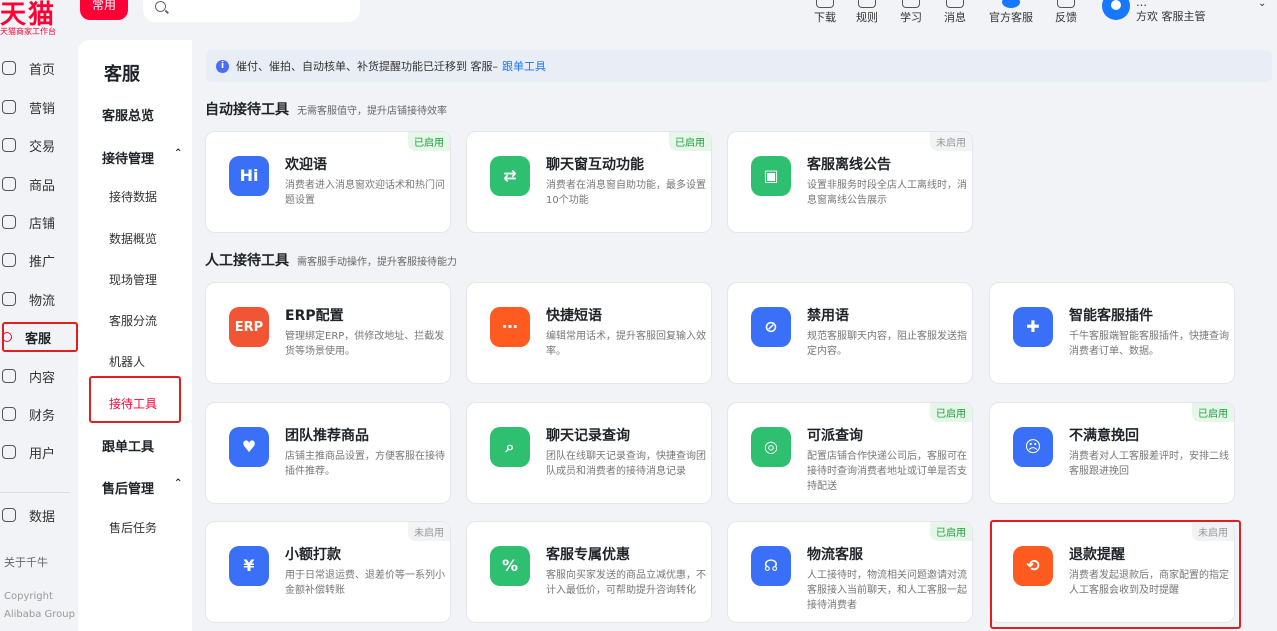 The width and height of the screenshot is (1277, 631). Describe the element at coordinates (28, 31) in the screenshot. I see `logo-subtitle: 天猫商家工作台` at that location.